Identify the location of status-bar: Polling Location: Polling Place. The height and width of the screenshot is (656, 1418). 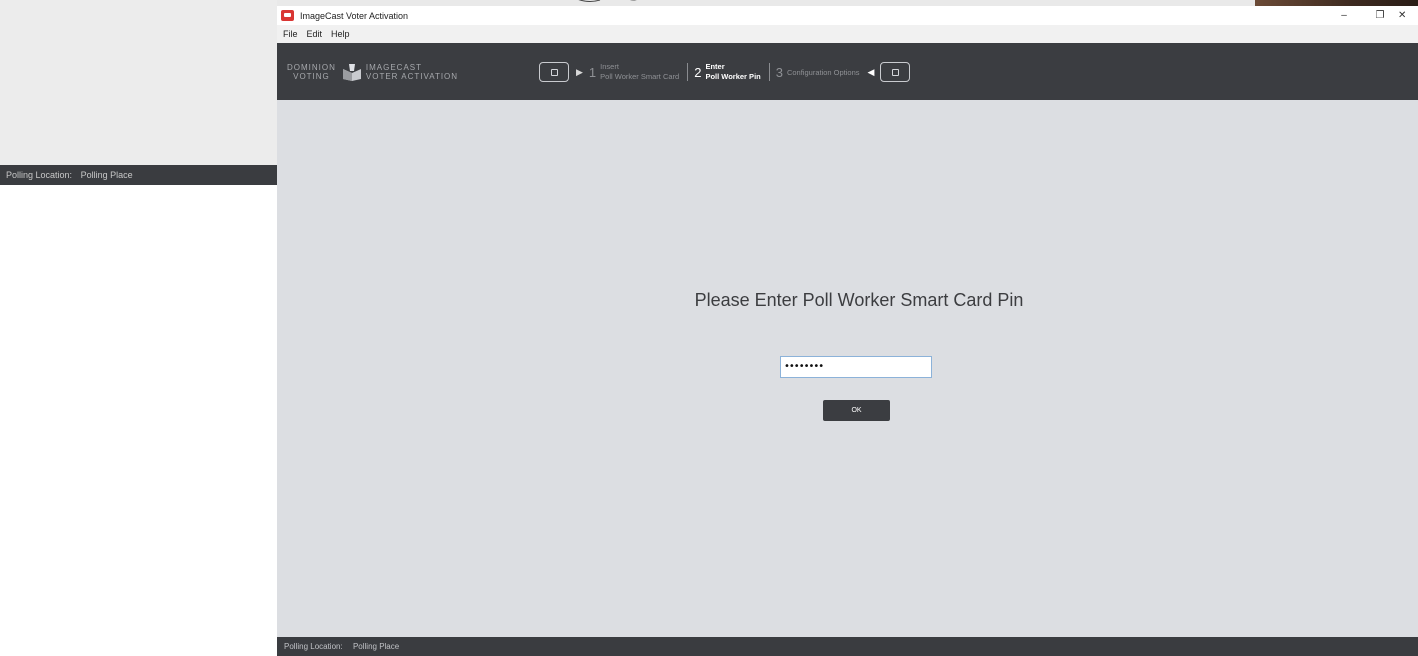
(847, 646).